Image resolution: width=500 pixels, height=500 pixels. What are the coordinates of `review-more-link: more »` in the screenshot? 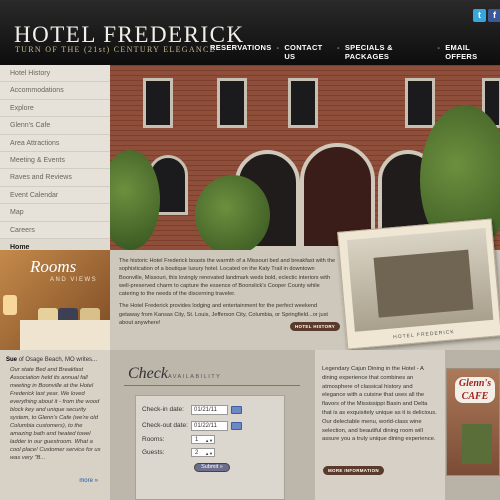 It's located at (88, 481).